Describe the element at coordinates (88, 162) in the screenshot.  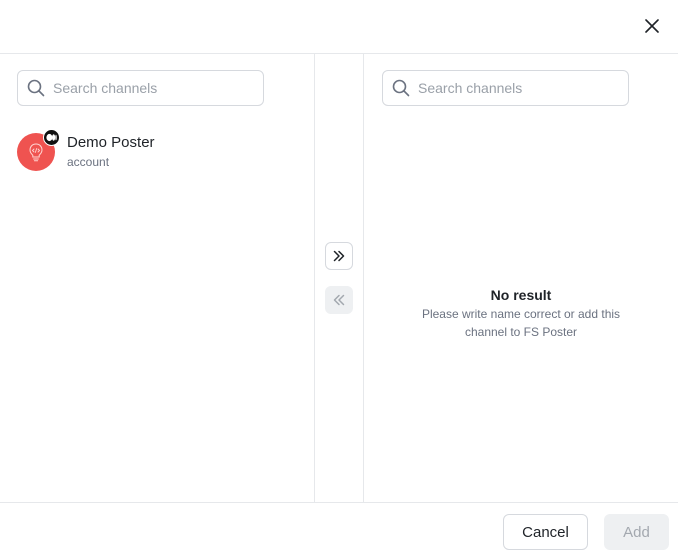
I see `channel-type: account` at that location.